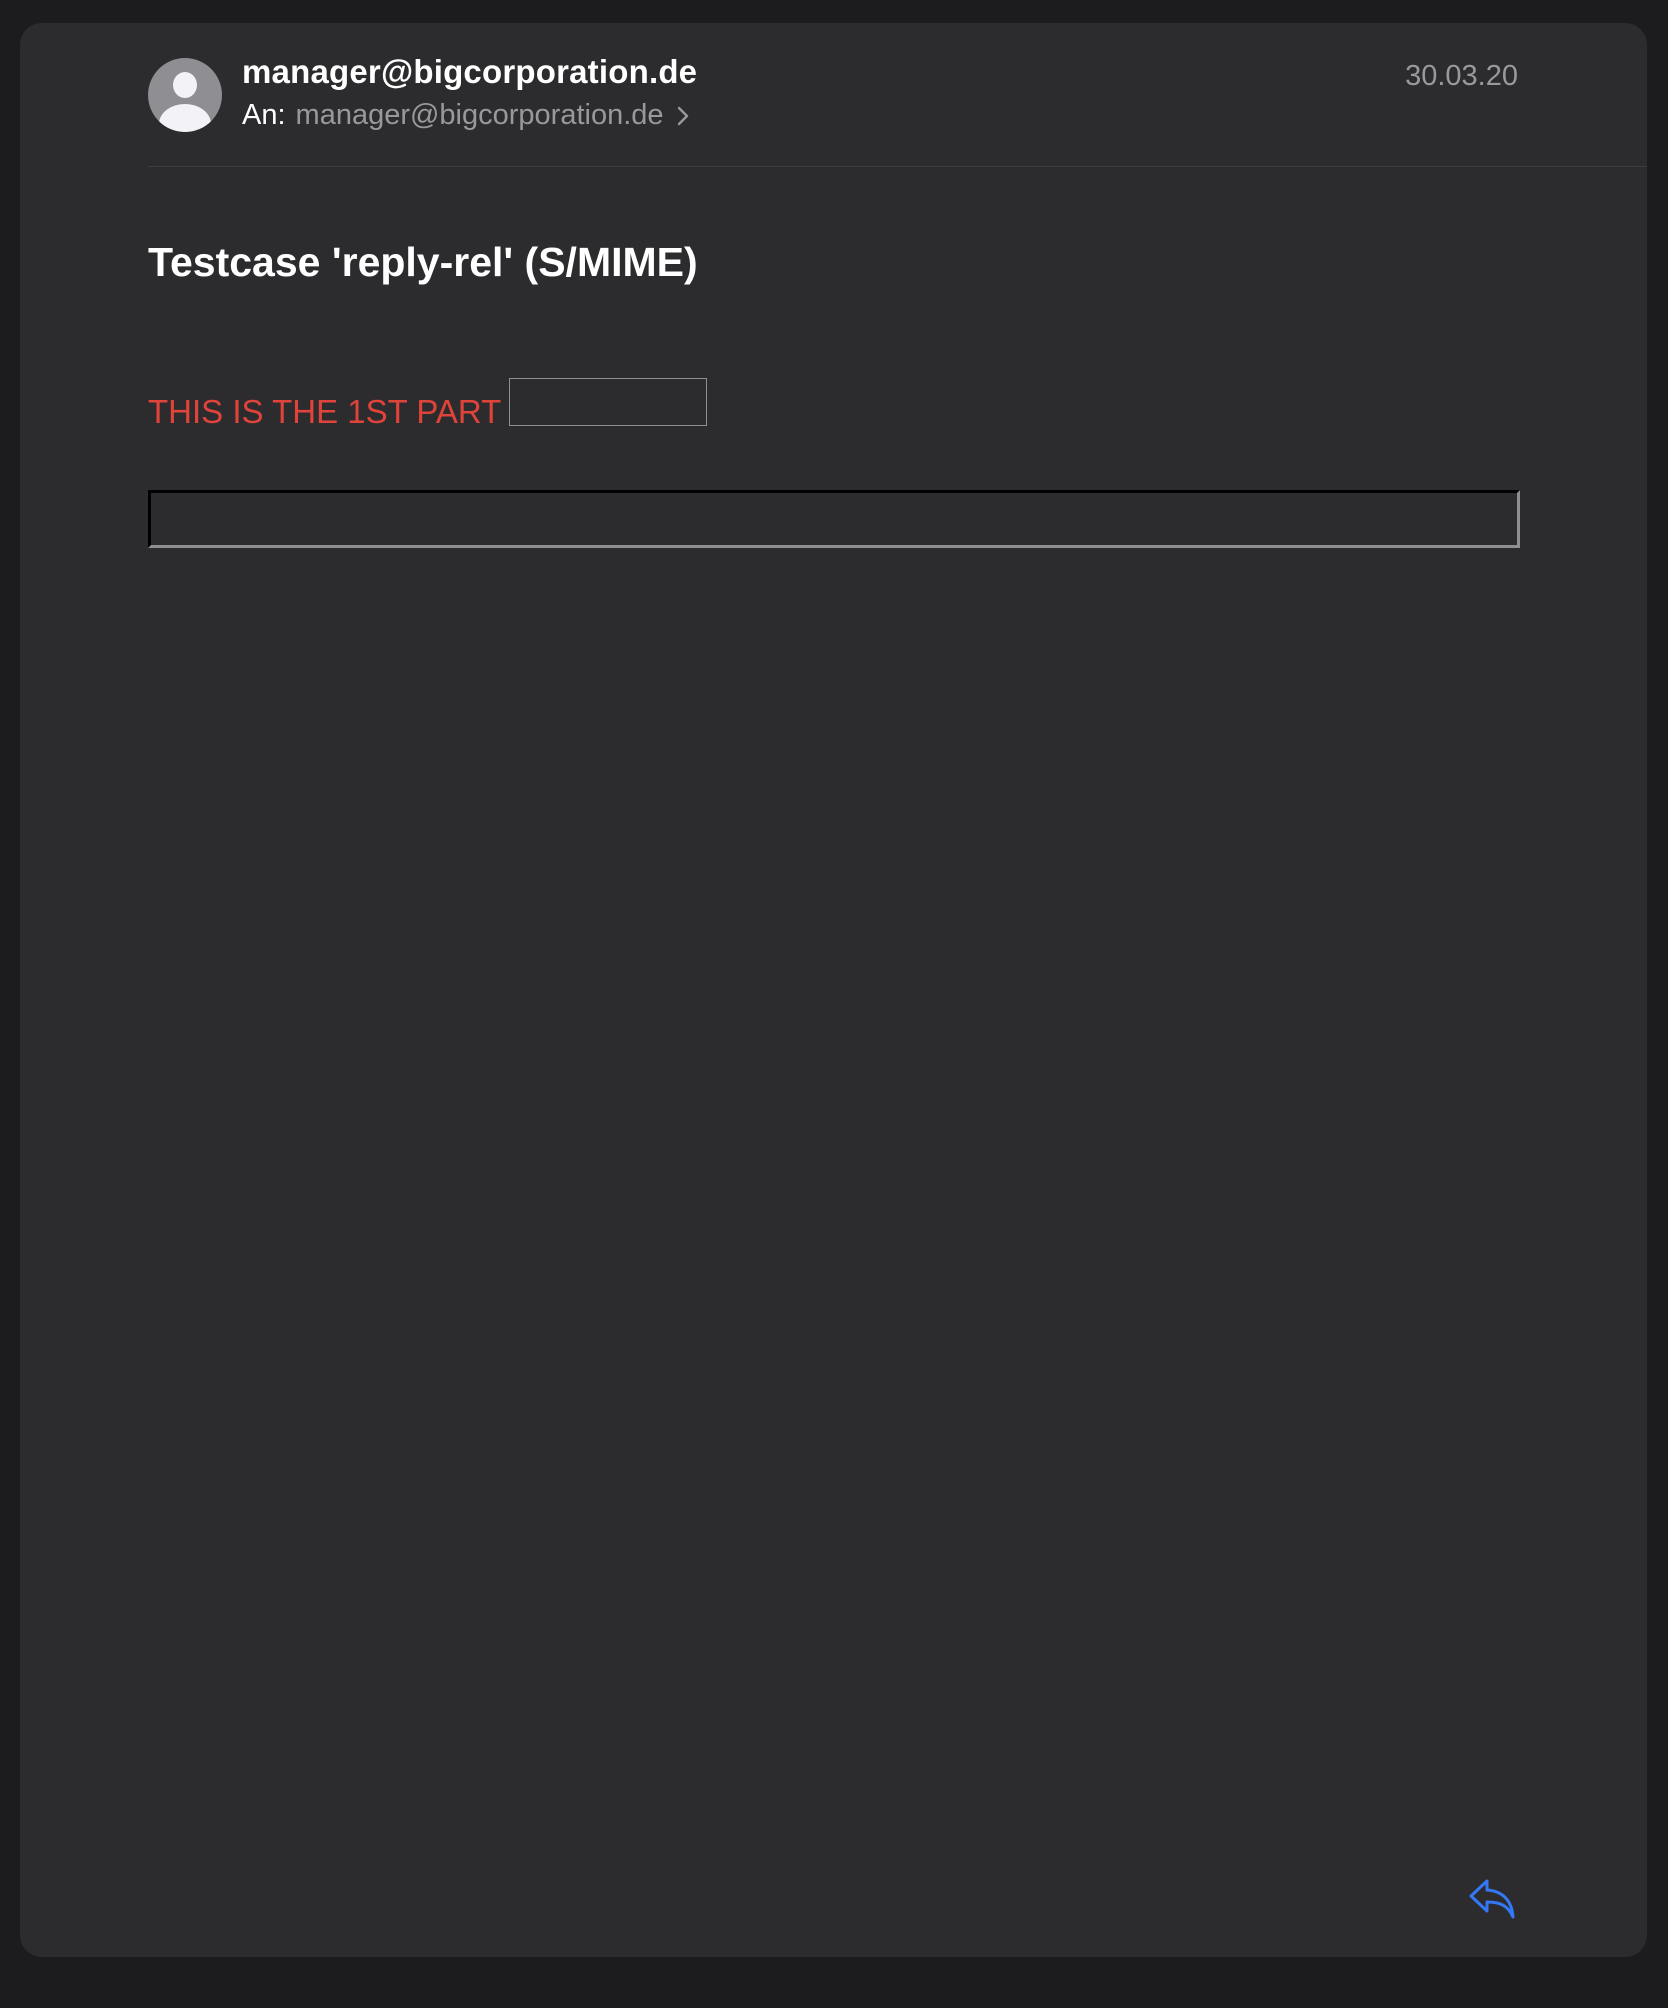 Image resolution: width=1668 pixels, height=2008 pixels. Describe the element at coordinates (1492, 1899) in the screenshot. I see `reply-arrow-icon` at that location.